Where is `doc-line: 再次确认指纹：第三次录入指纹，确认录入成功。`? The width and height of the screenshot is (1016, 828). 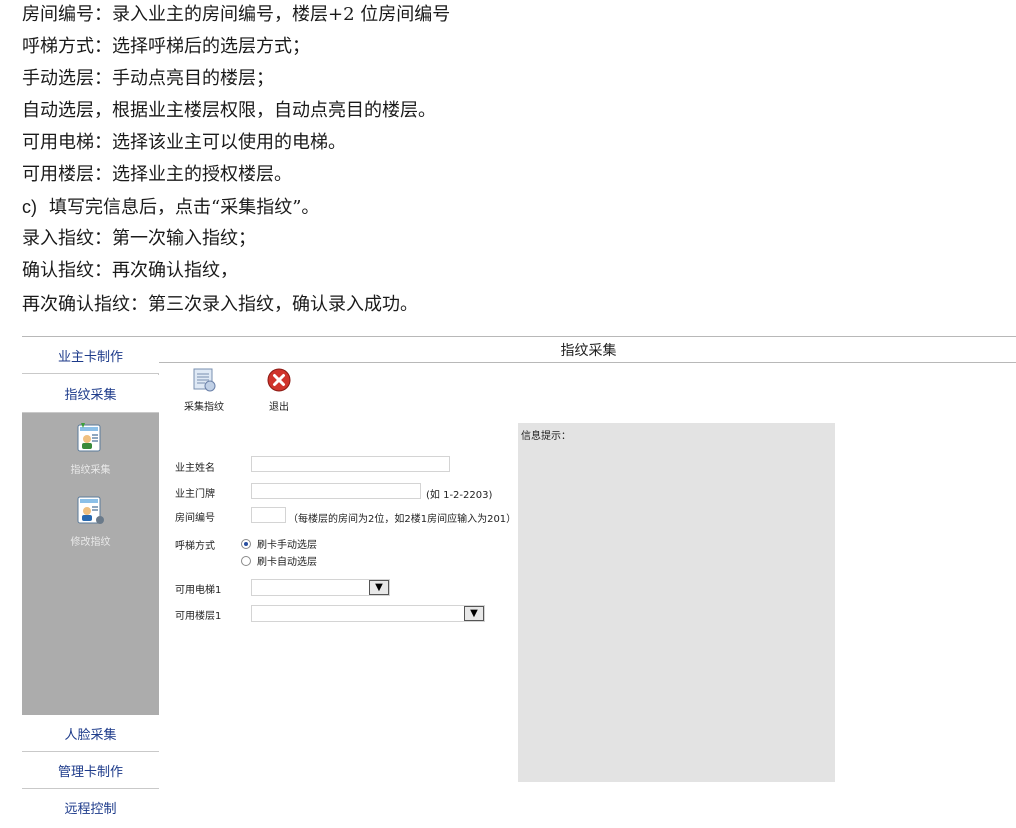
doc-line: 再次确认指纹：第三次录入指纹，确认录入成功。 is located at coordinates (220, 304).